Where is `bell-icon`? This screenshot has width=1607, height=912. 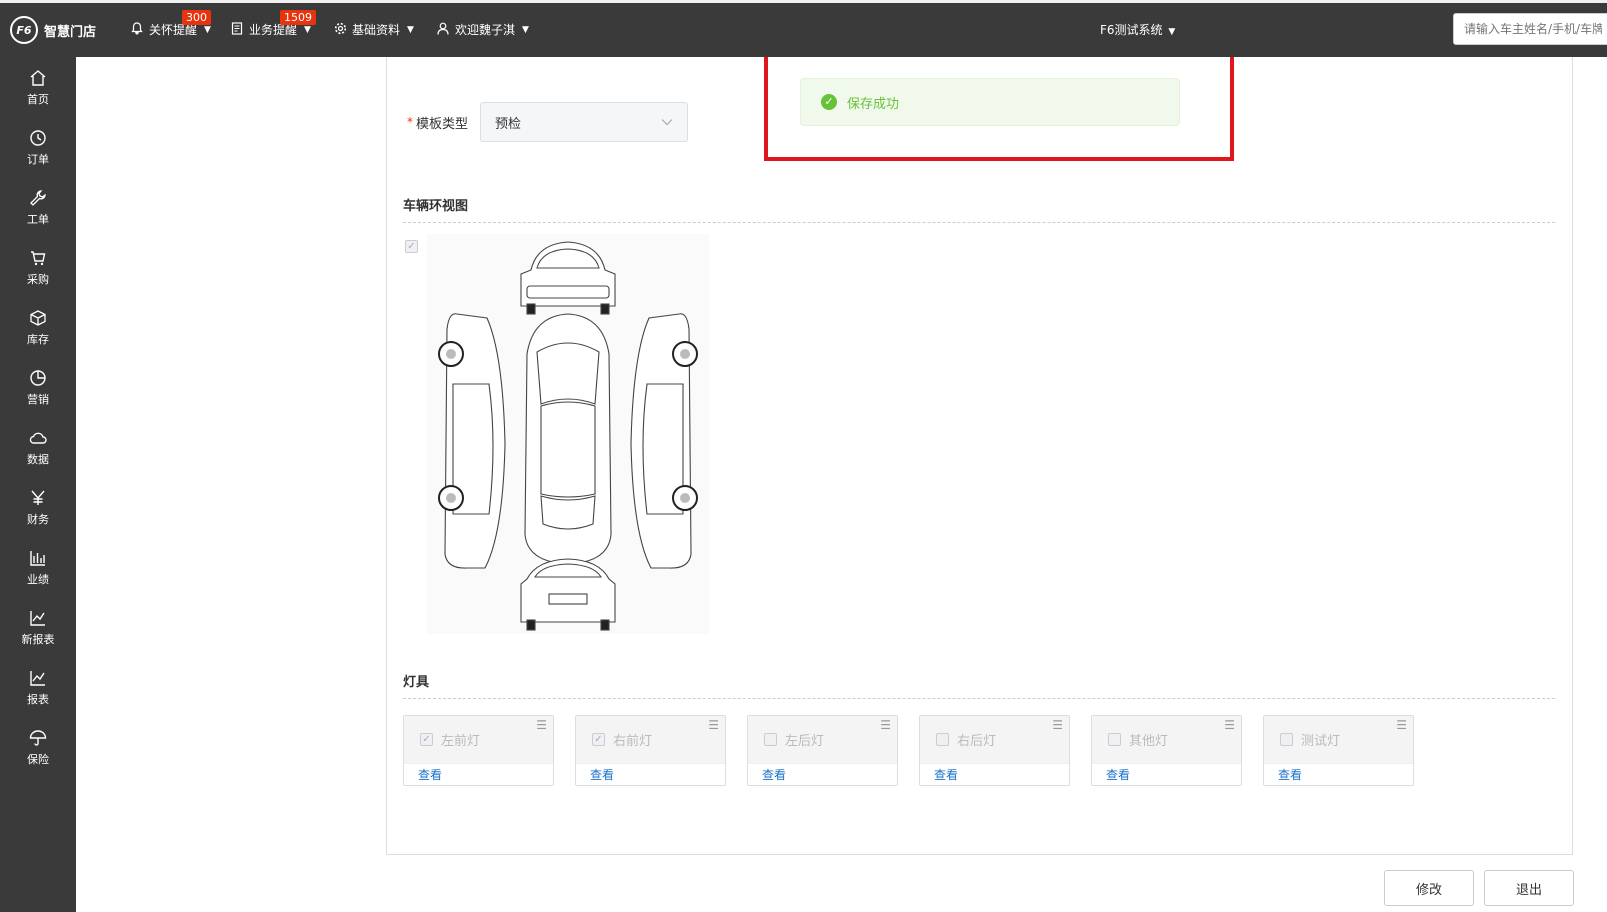
bell-icon is located at coordinates (137, 29).